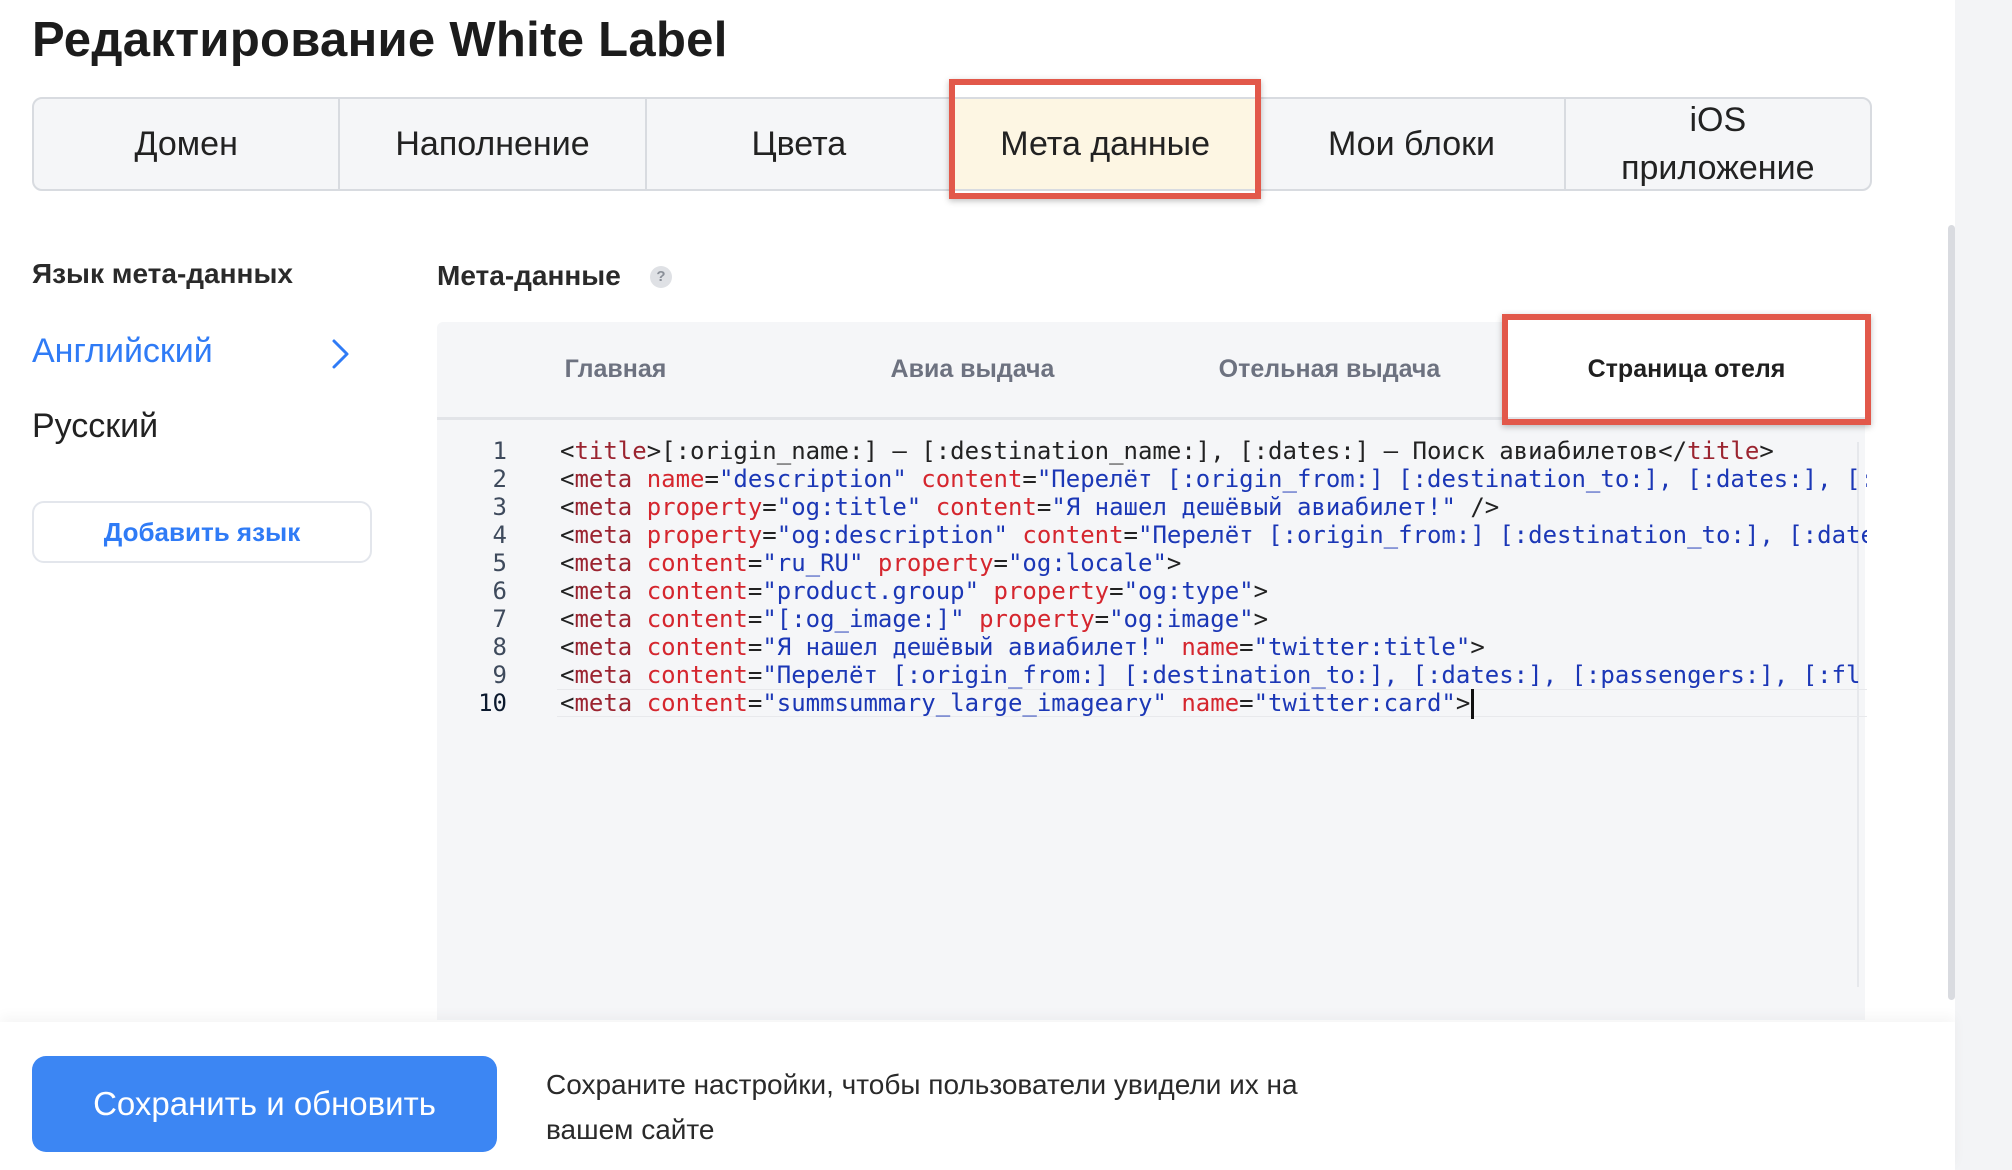 The height and width of the screenshot is (1170, 2012). I want to click on chevron-right-icon, so click(340, 354).